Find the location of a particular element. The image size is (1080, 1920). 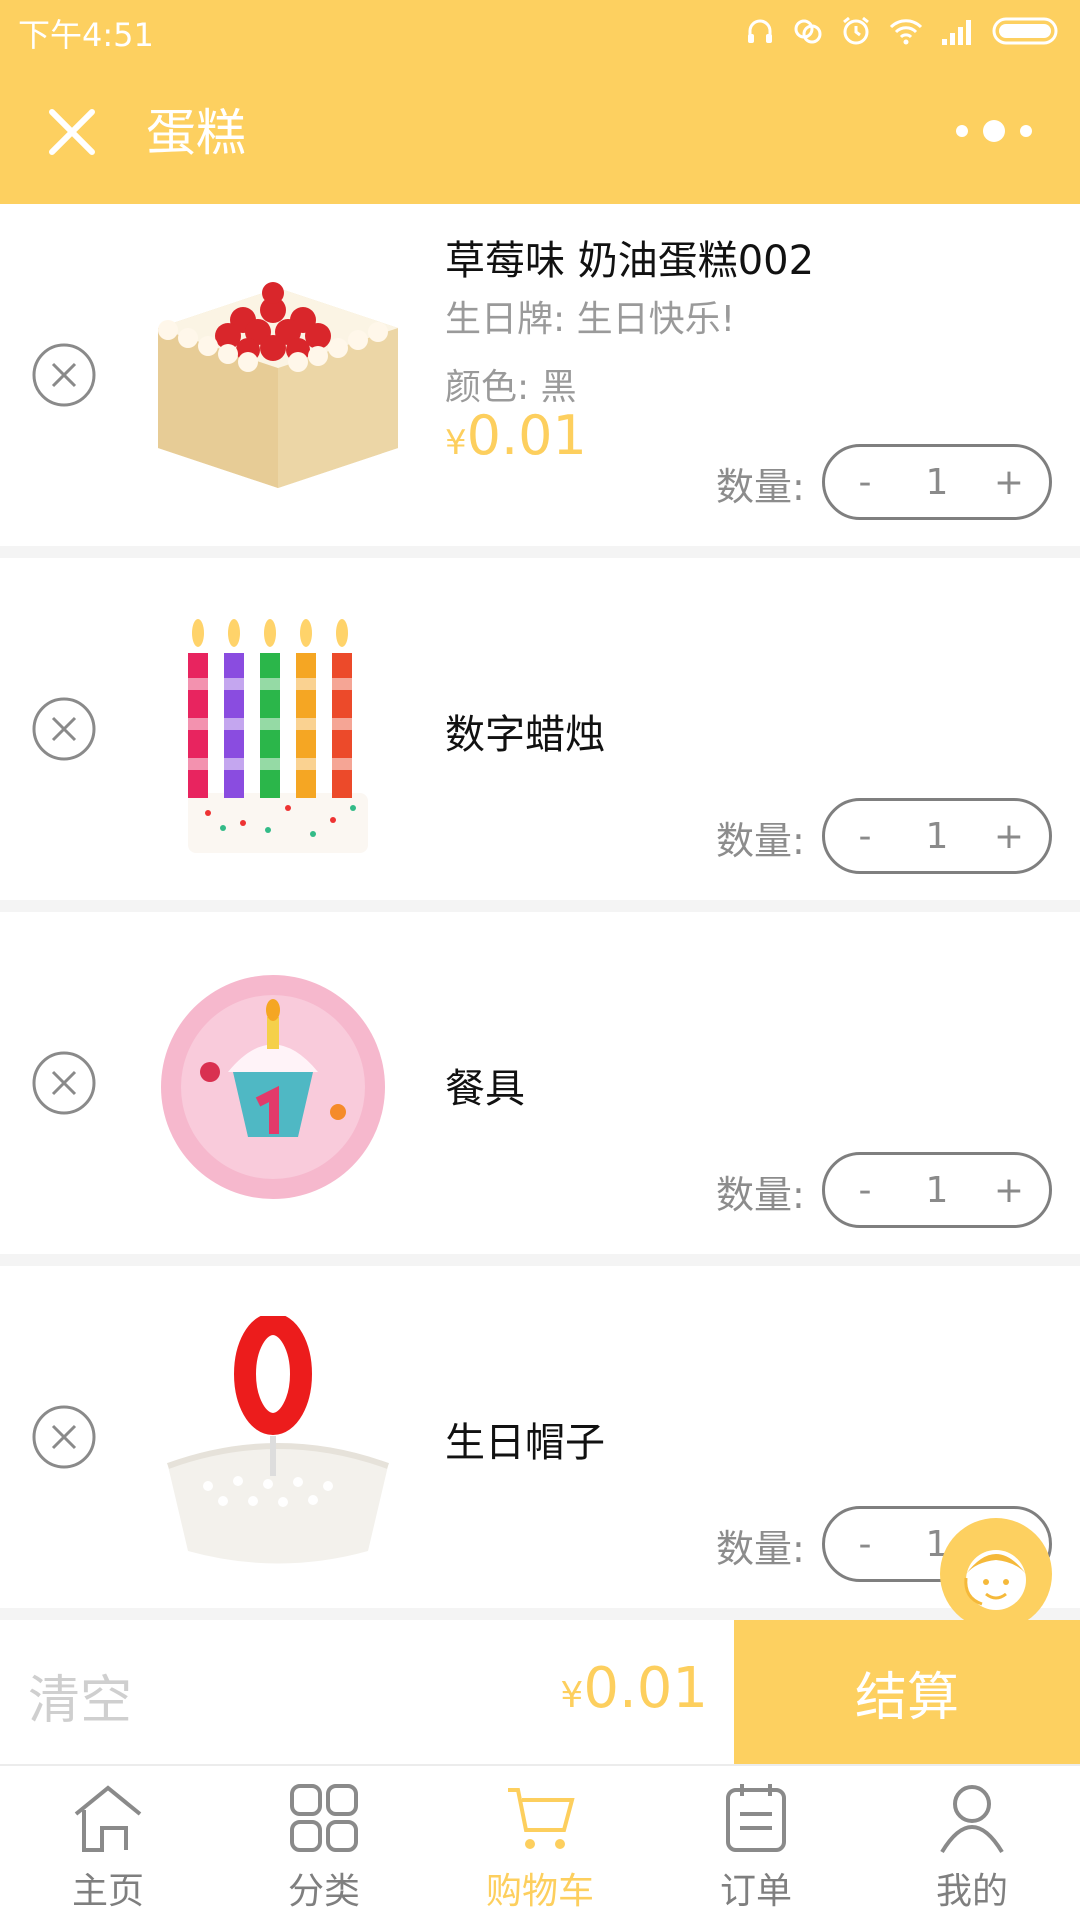

order-icon is located at coordinates (756, 1818).